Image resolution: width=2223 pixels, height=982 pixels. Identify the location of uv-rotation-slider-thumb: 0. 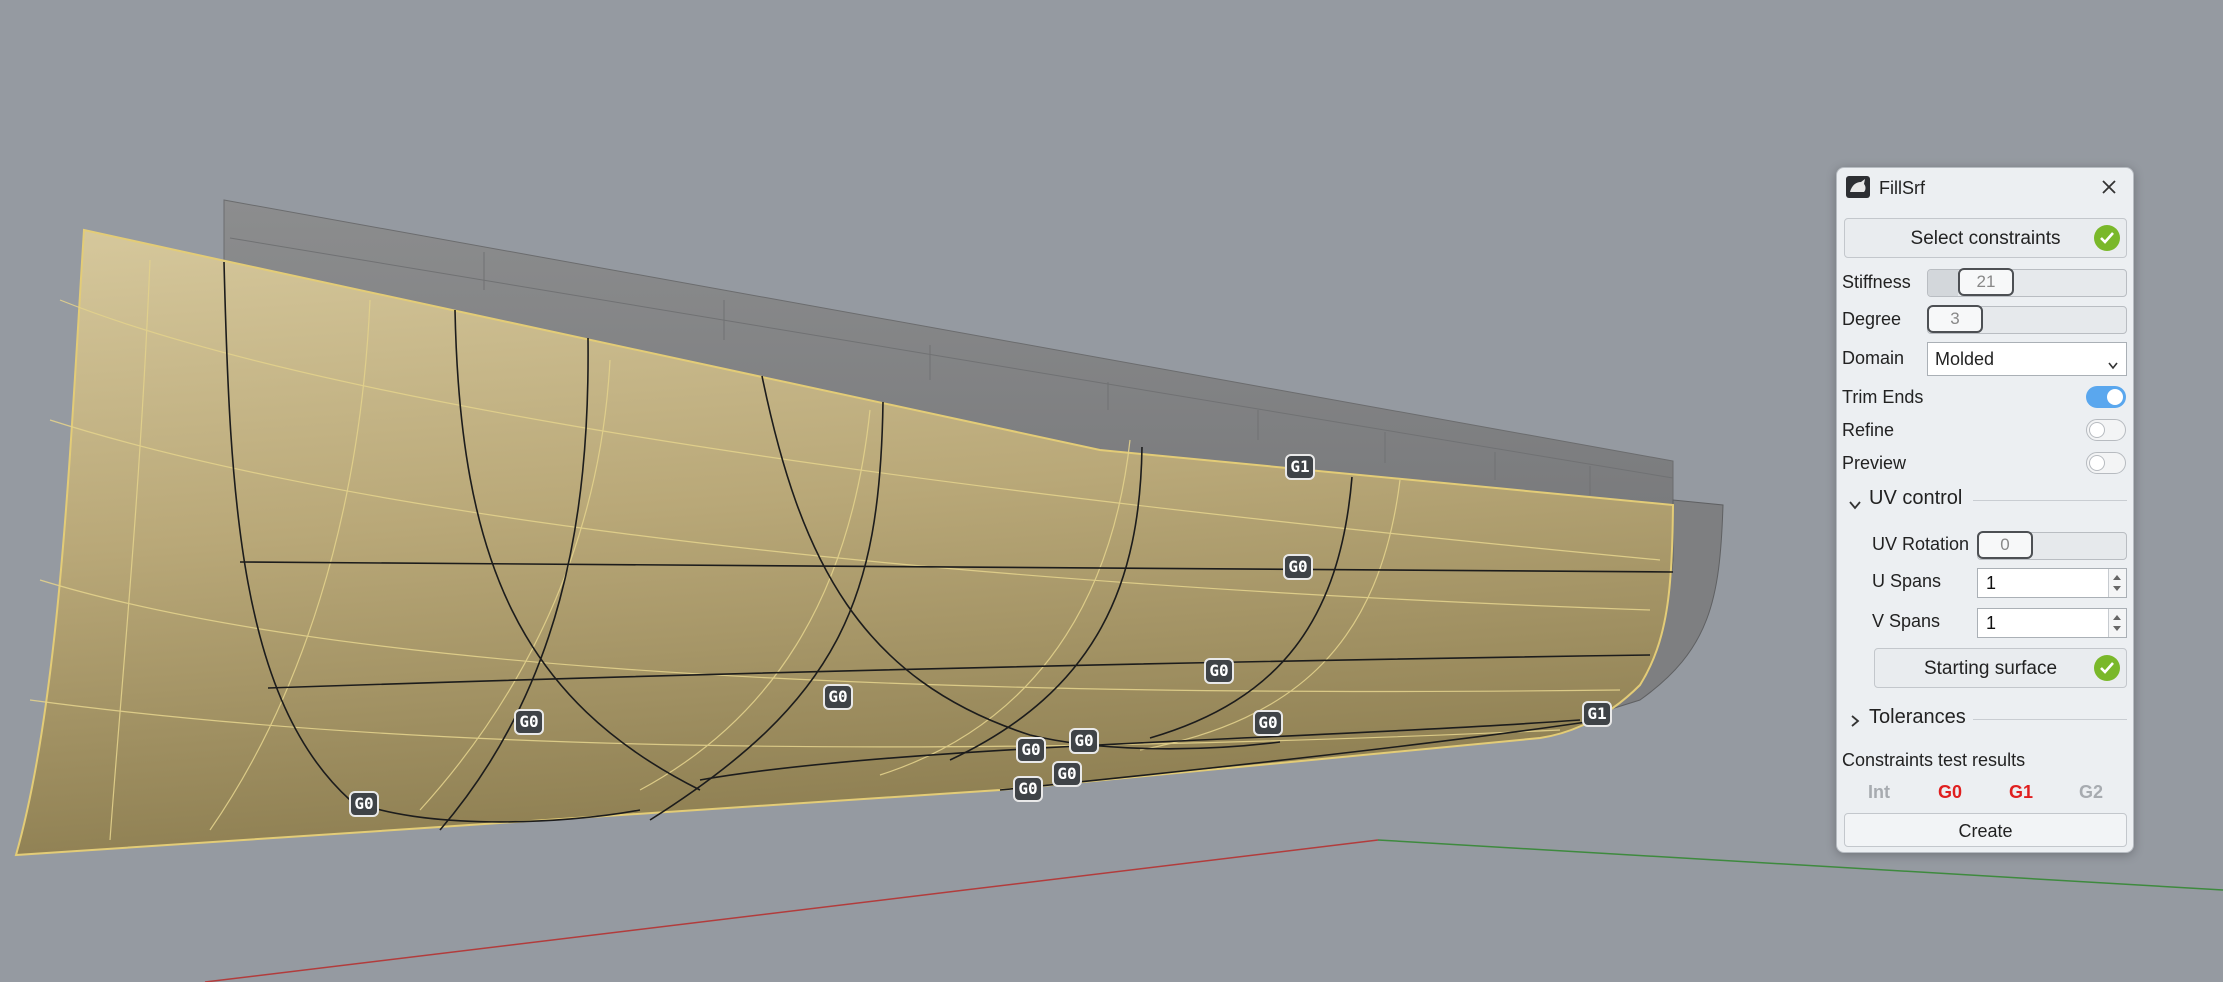
(2005, 545).